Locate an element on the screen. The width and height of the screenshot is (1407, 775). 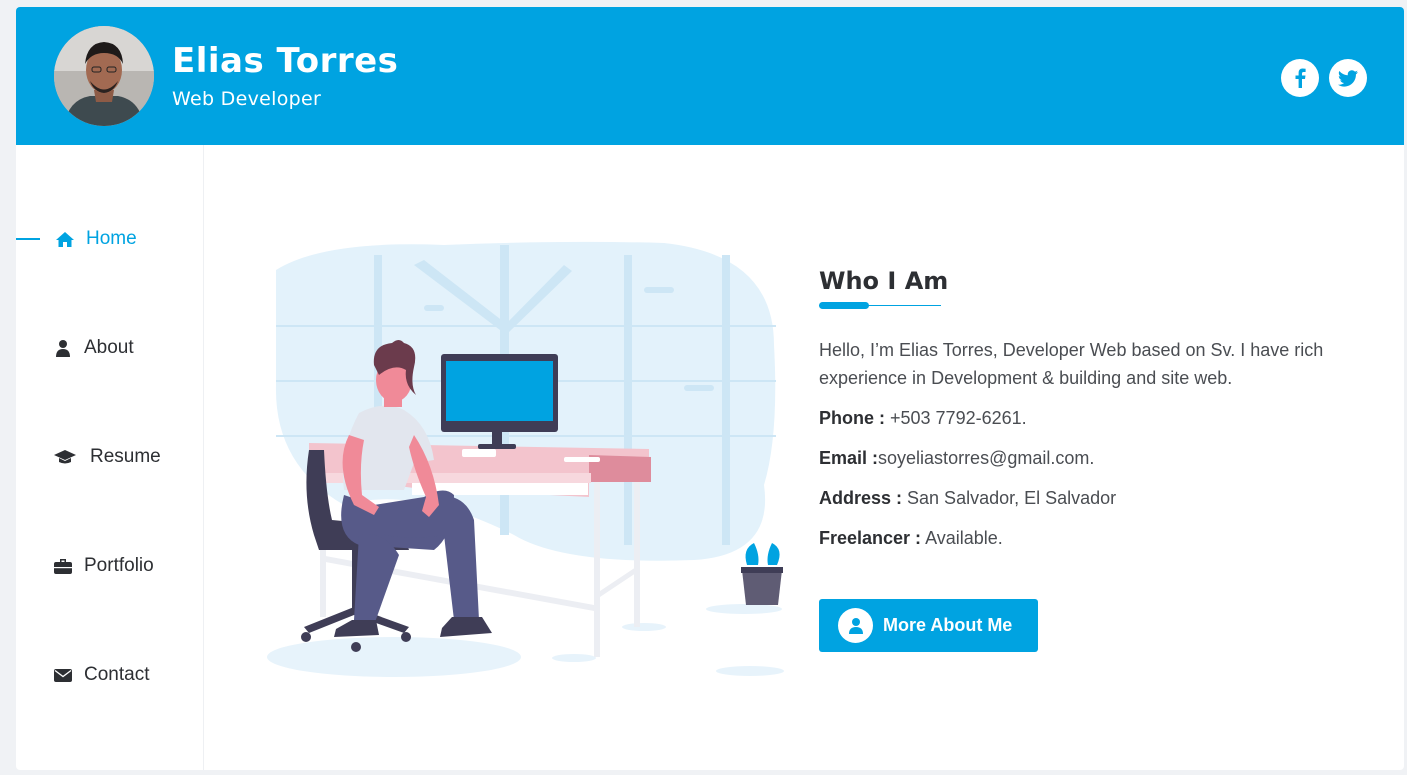
user-circle-icon is located at coordinates (855, 625).